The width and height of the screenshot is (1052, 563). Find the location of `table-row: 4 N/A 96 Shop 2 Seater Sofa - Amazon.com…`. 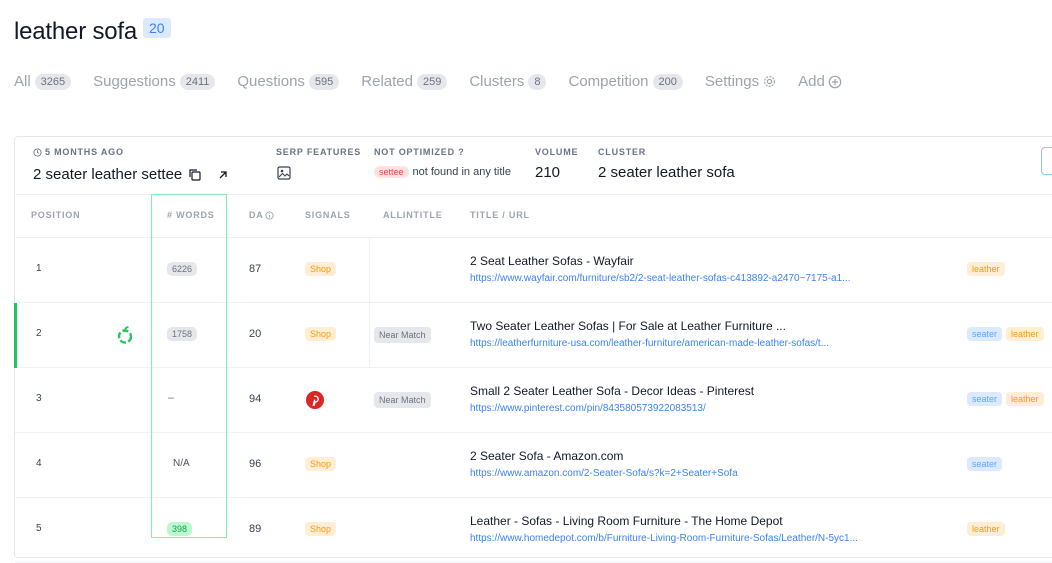

table-row: 4 N/A 96 Shop 2 Seater Sofa - Amazon.com… is located at coordinates (533, 465).